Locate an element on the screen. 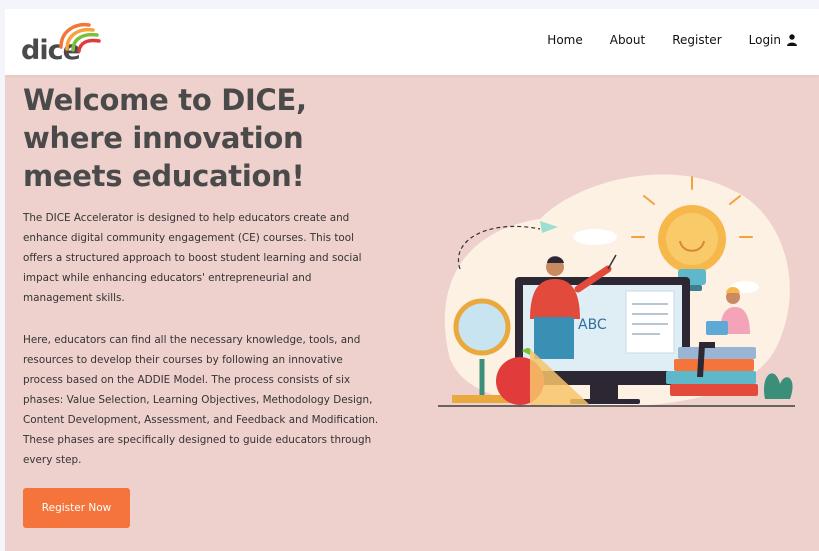 The width and height of the screenshot is (819, 551). nav-about-link: About is located at coordinates (627, 40).